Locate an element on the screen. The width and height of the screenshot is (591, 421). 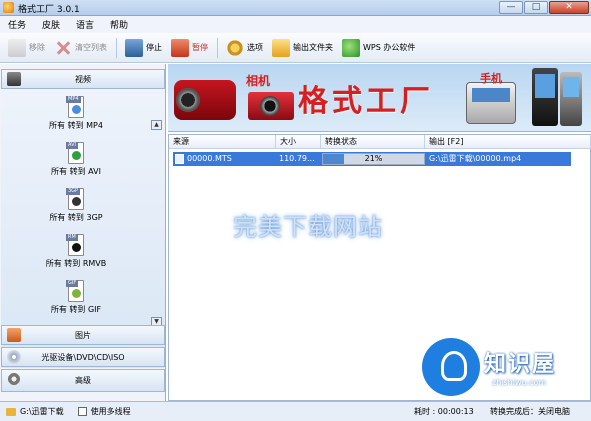
pause-icon is located at coordinates (180, 47).